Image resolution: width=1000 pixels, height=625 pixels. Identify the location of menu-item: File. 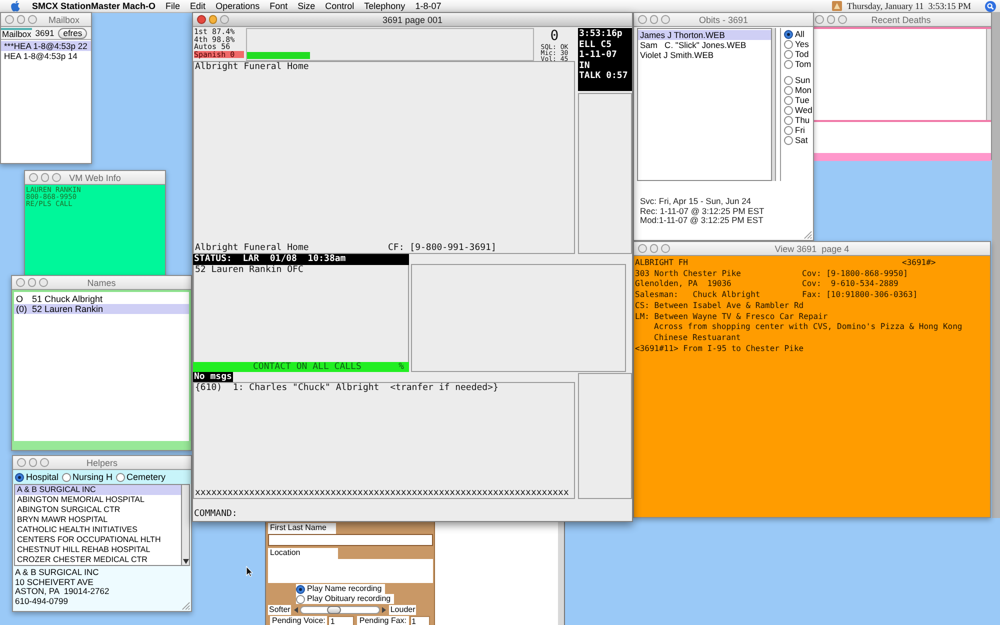
(173, 6).